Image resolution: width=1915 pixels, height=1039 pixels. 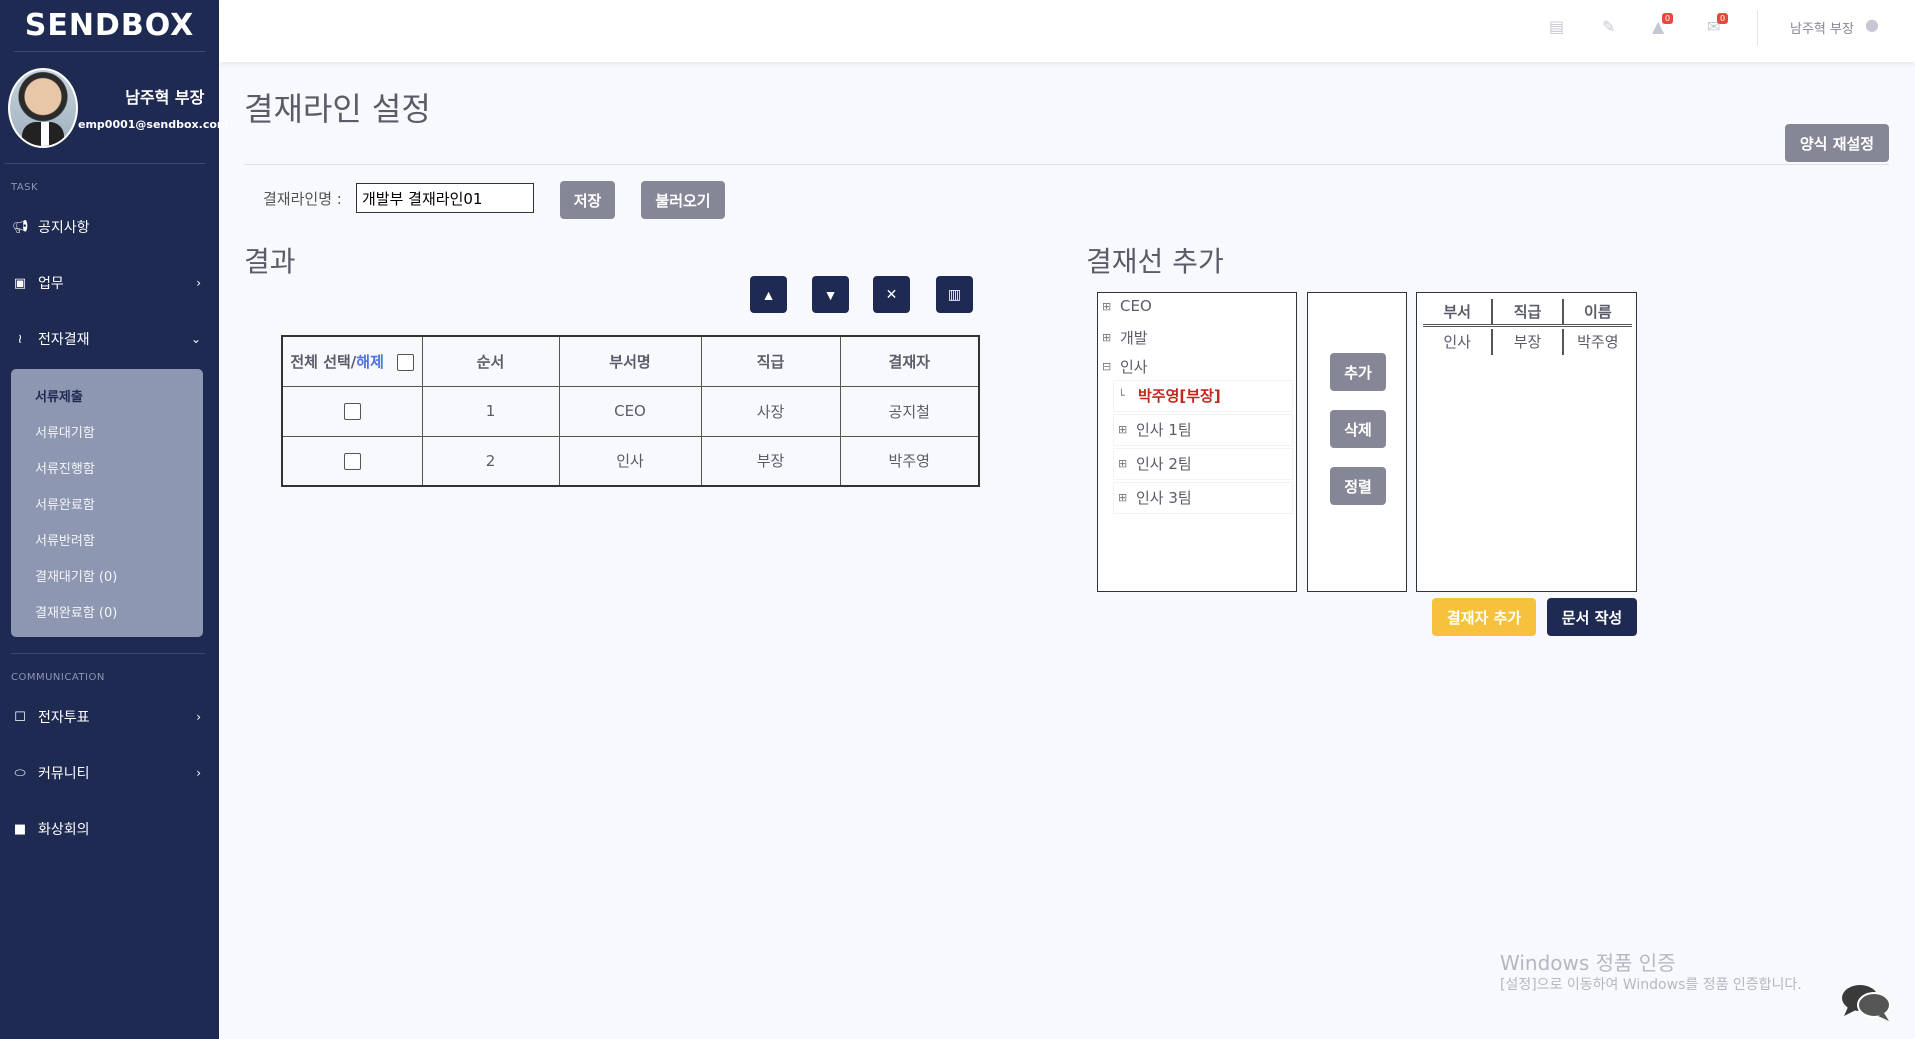 What do you see at coordinates (1596, 311) in the screenshot?
I see `list-header-name: 이름` at bounding box center [1596, 311].